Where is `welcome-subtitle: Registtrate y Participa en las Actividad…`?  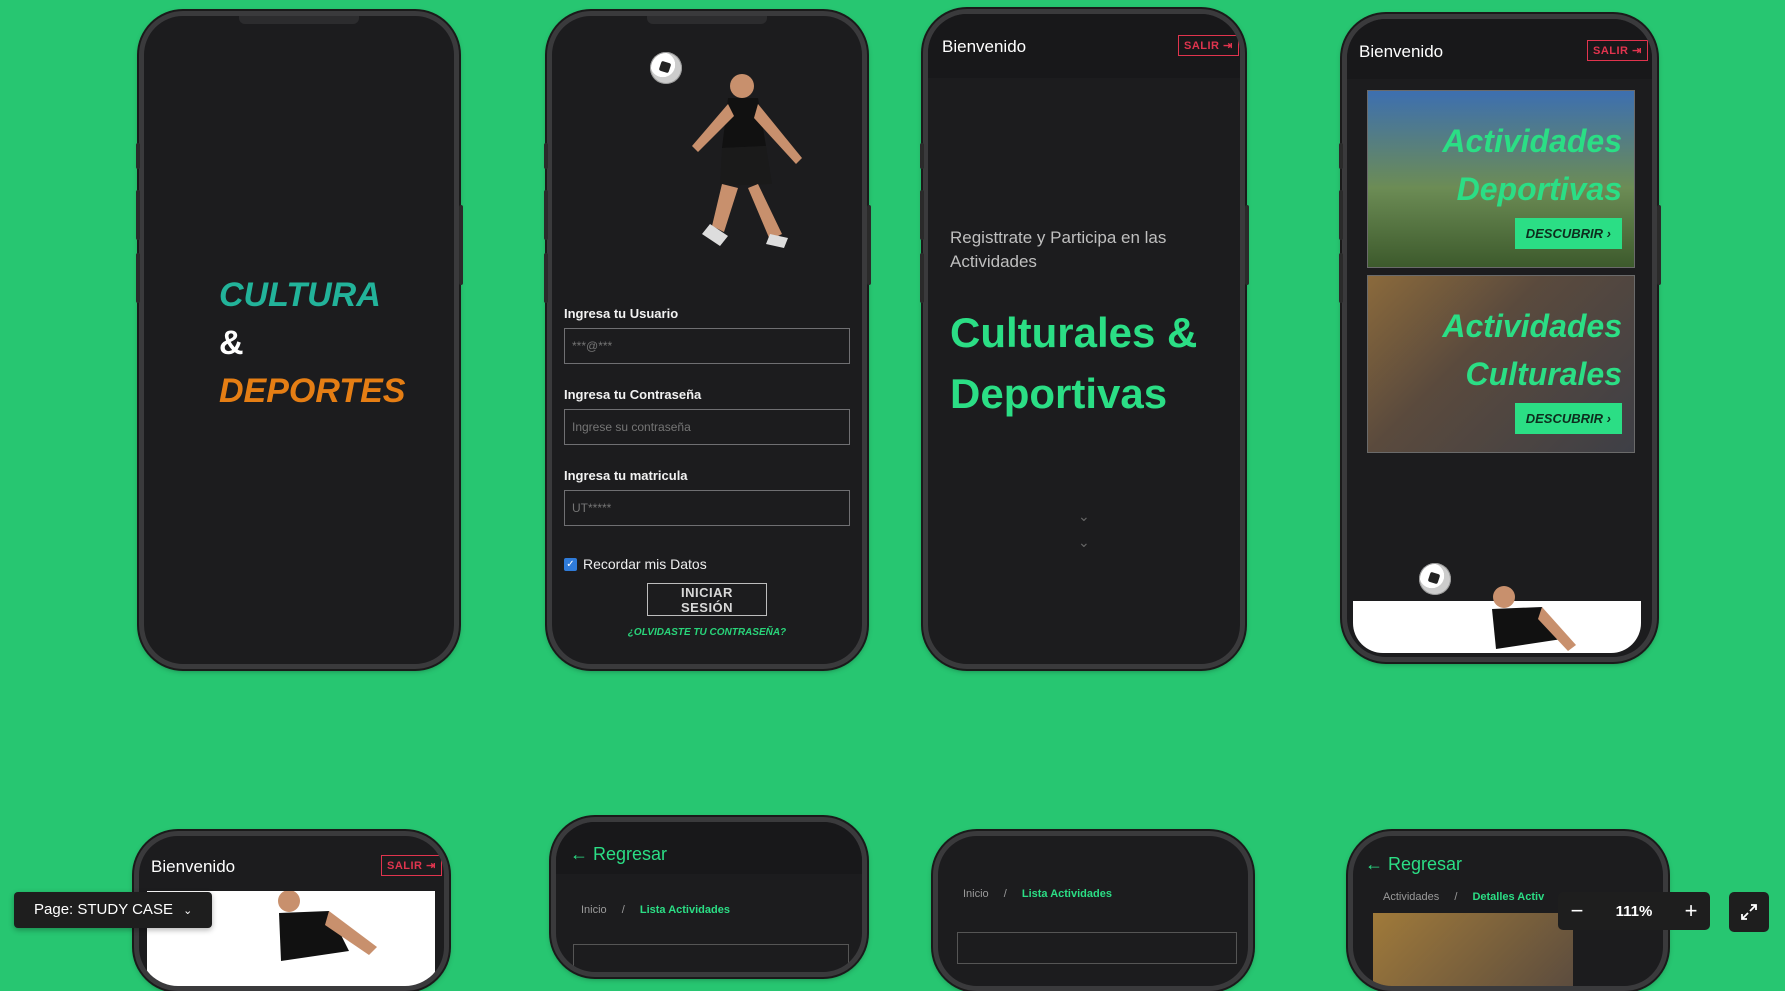
welcome-subtitle: Registtrate y Participa en las Actividad… is located at coordinates (1058, 249).